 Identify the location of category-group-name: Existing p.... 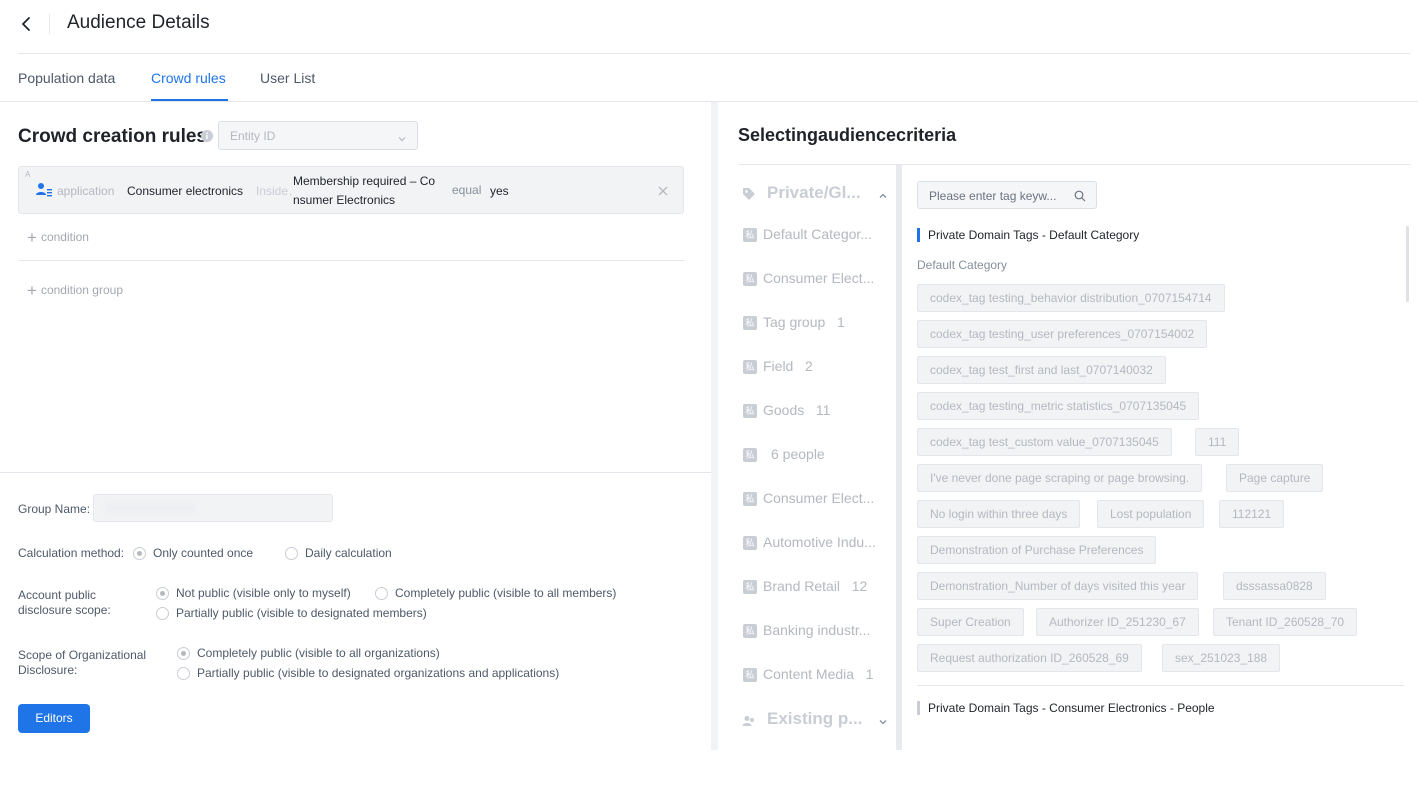
(815, 718).